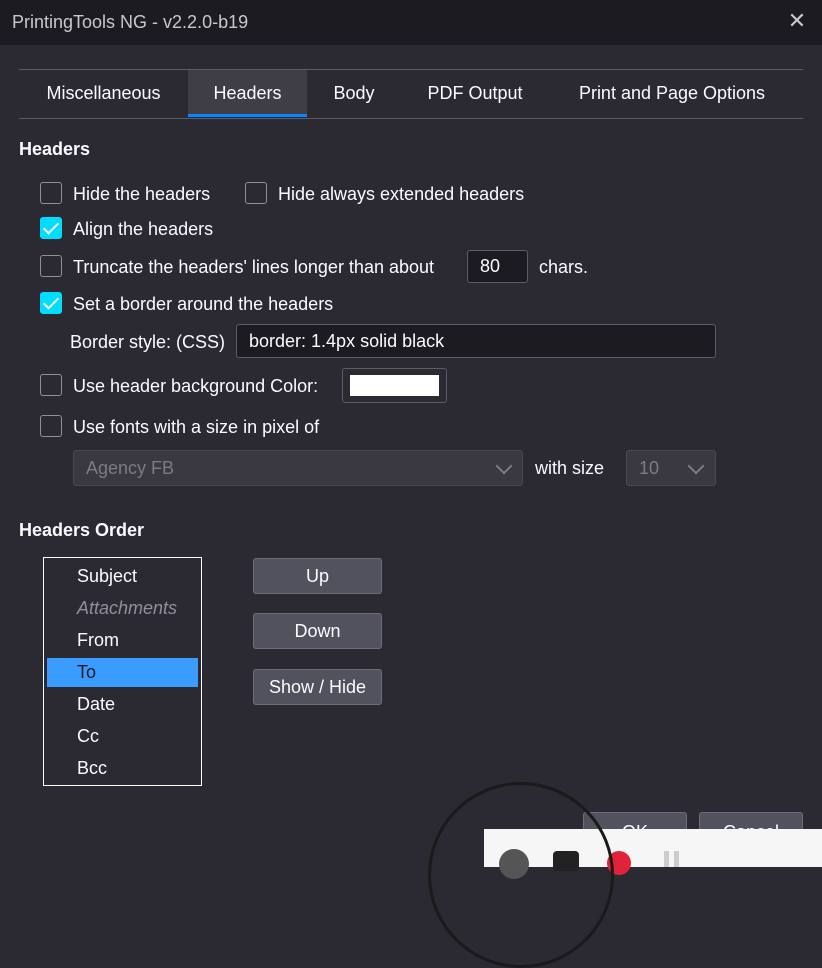 This screenshot has height=968, width=822. Describe the element at coordinates (51, 193) in the screenshot. I see `hide-headers-checkbox` at that location.